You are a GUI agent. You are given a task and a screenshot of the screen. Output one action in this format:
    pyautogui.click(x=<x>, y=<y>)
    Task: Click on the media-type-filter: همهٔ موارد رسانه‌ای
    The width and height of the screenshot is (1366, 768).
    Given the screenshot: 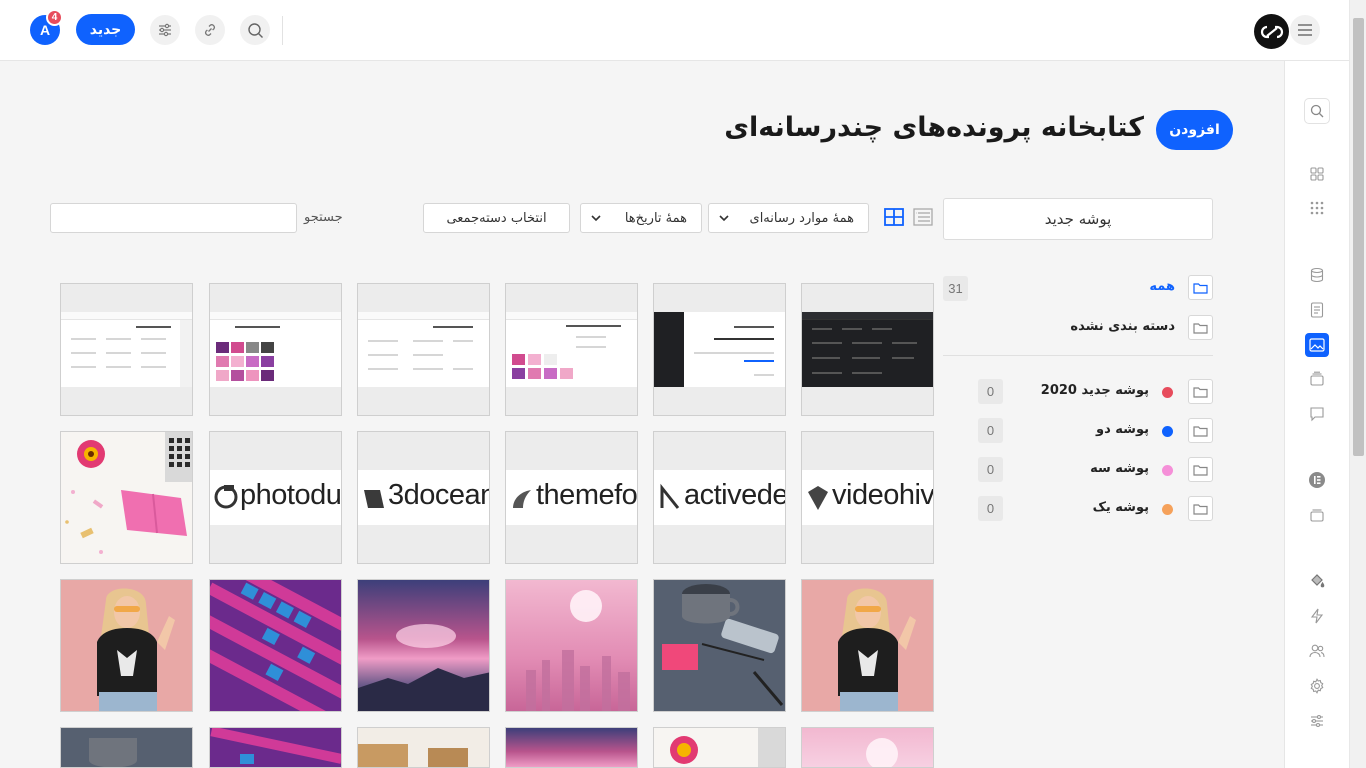 What is the action you would take?
    pyautogui.click(x=788, y=218)
    